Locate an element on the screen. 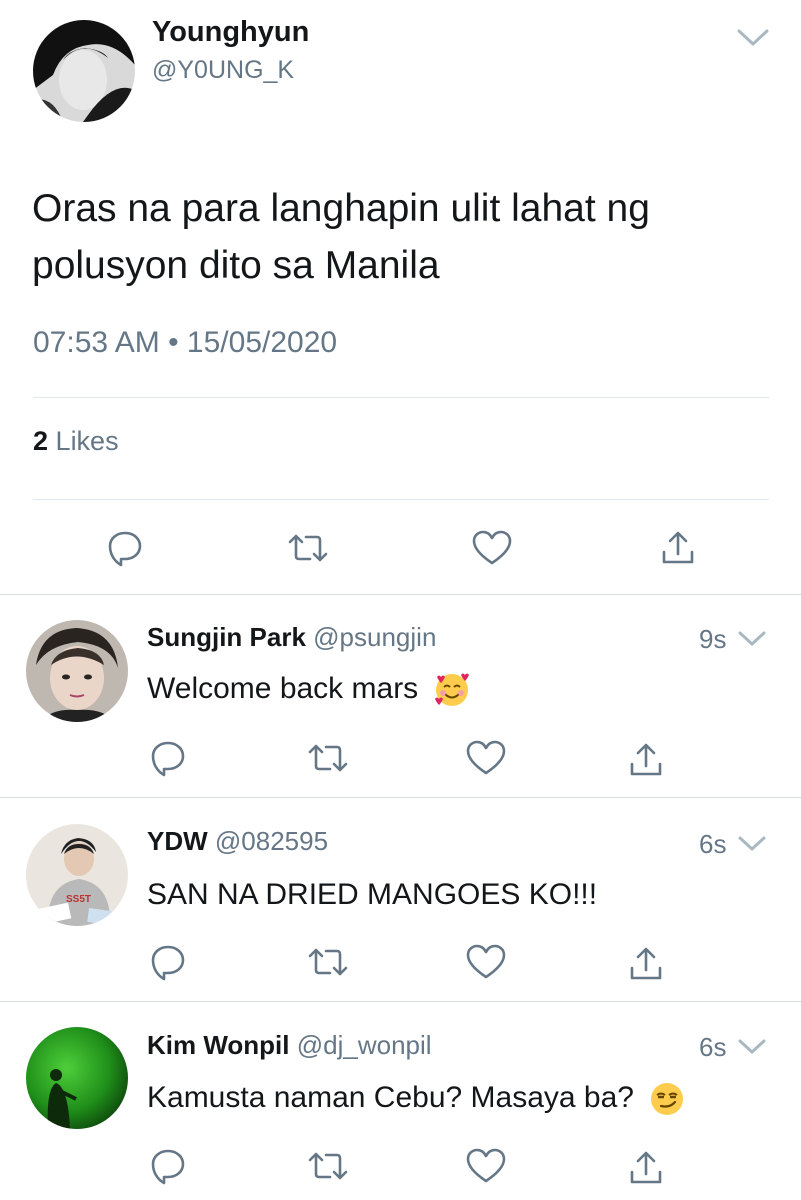 This screenshot has width=801, height=1200. author-avatar is located at coordinates (84, 71).